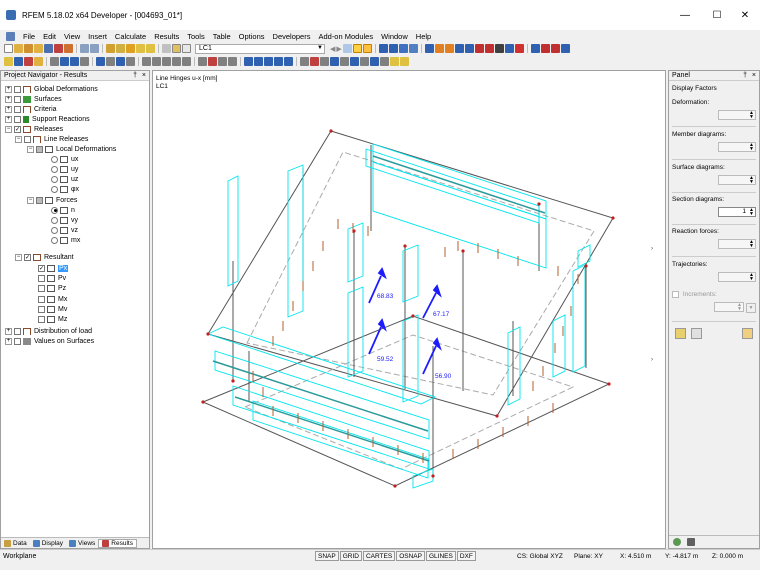 The width and height of the screenshot is (760, 570). Describe the element at coordinates (84, 48) in the screenshot. I see `undo-icon` at that location.